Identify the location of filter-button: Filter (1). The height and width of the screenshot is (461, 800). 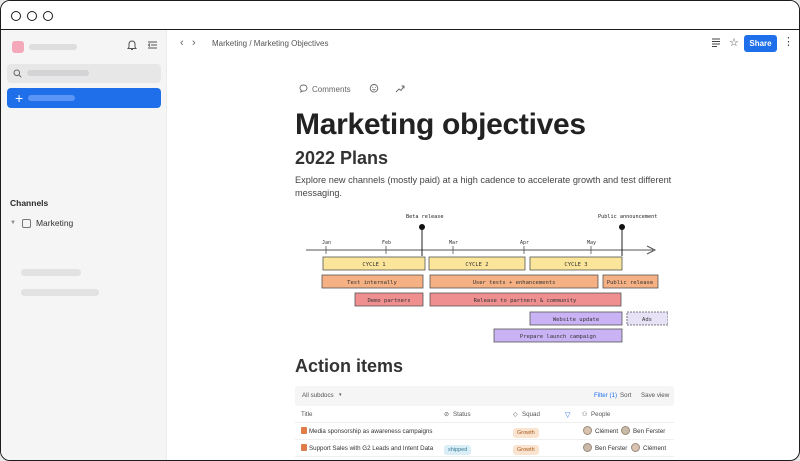
(605, 395).